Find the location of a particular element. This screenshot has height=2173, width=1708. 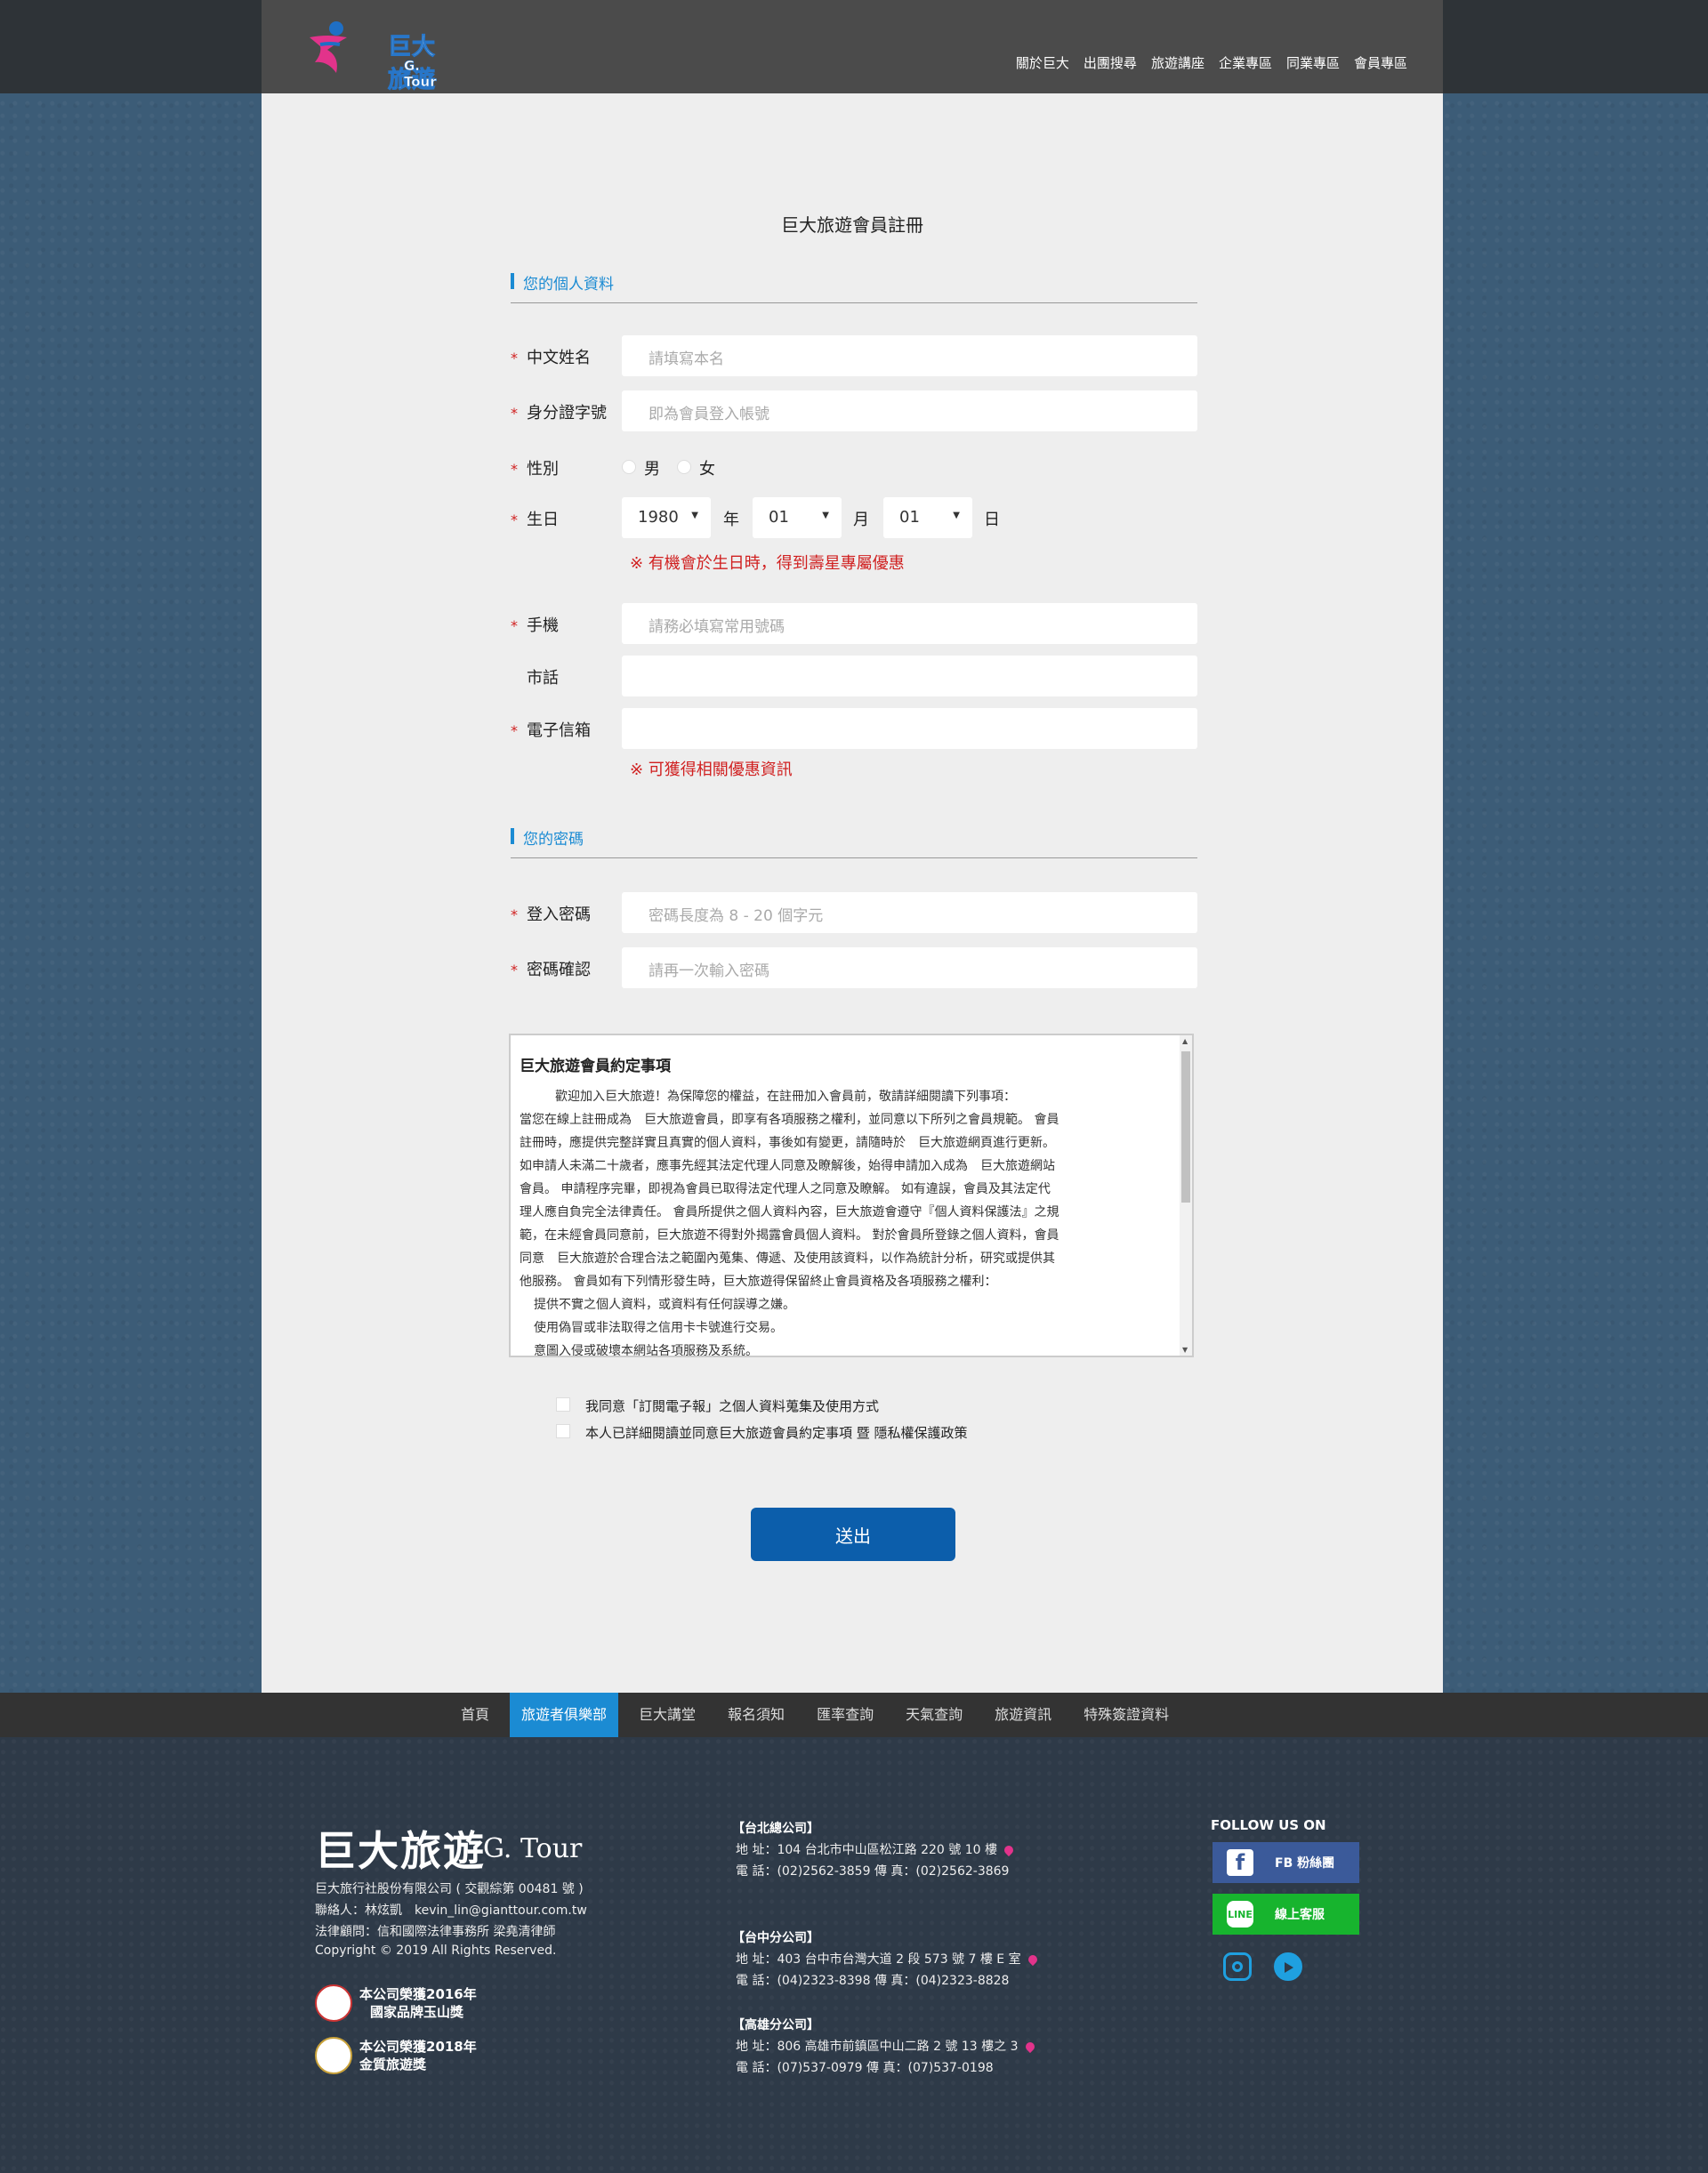

terms-line: 歡迎加入巨大旅遊！為保障您的權益，在註冊加入會員前，敬請詳細閱讀下列事項： is located at coordinates (785, 1097).